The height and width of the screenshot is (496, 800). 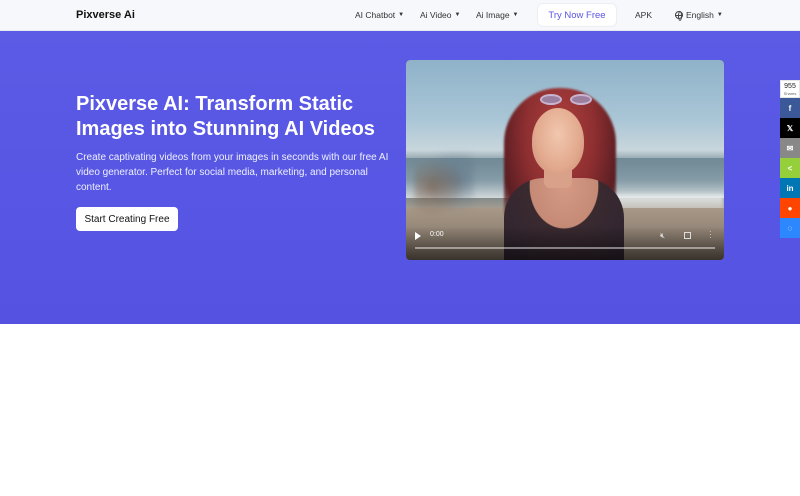 I want to click on nav-ai-chatbot-label: AI Chatbot, so click(x=375, y=15).